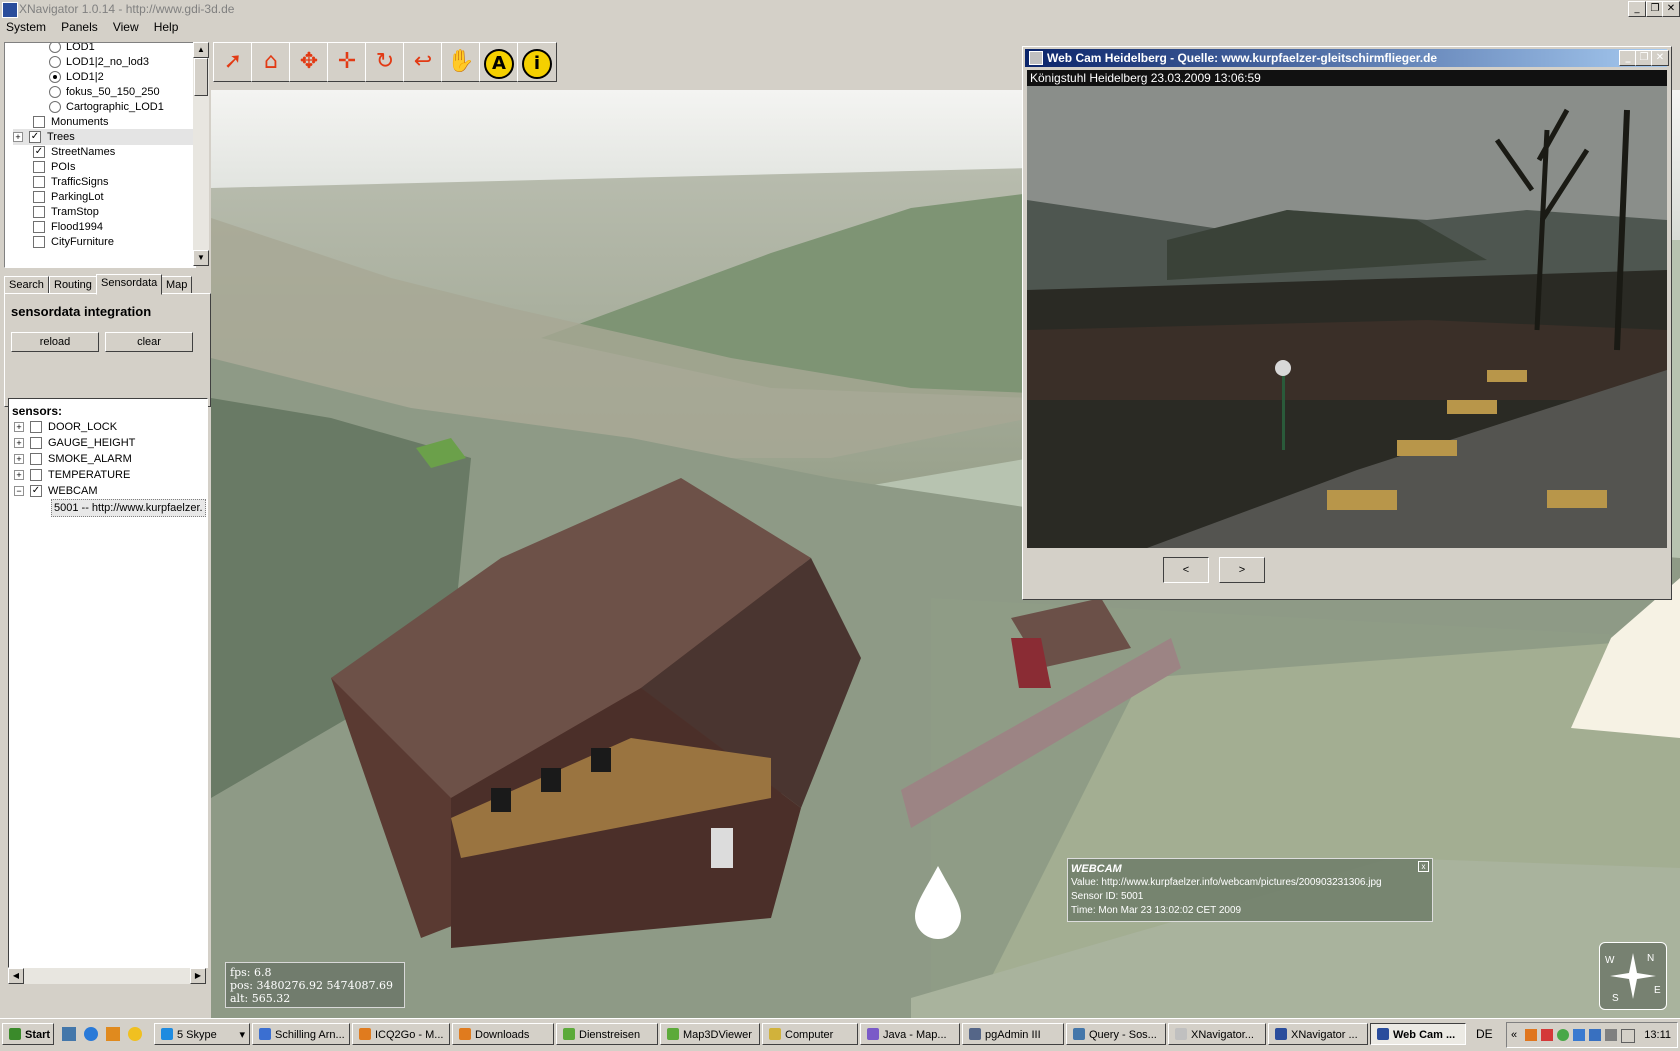 This screenshot has width=1680, height=1051. I want to click on ie-icon, so click(91, 1034).